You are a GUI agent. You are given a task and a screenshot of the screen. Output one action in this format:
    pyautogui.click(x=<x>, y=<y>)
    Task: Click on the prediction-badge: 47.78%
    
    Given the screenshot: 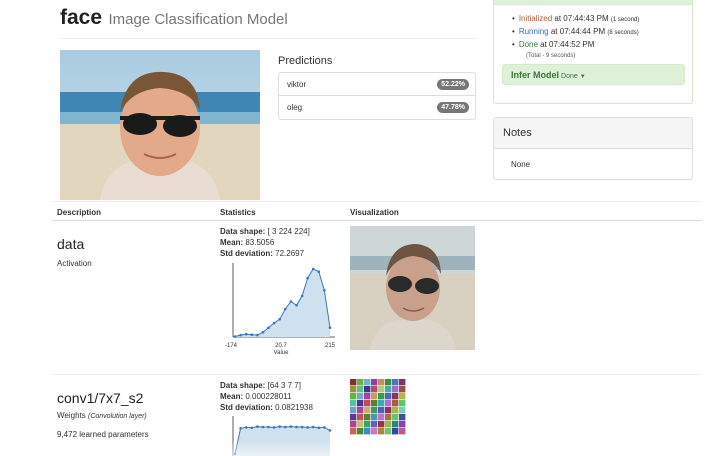 What is the action you would take?
    pyautogui.click(x=453, y=107)
    